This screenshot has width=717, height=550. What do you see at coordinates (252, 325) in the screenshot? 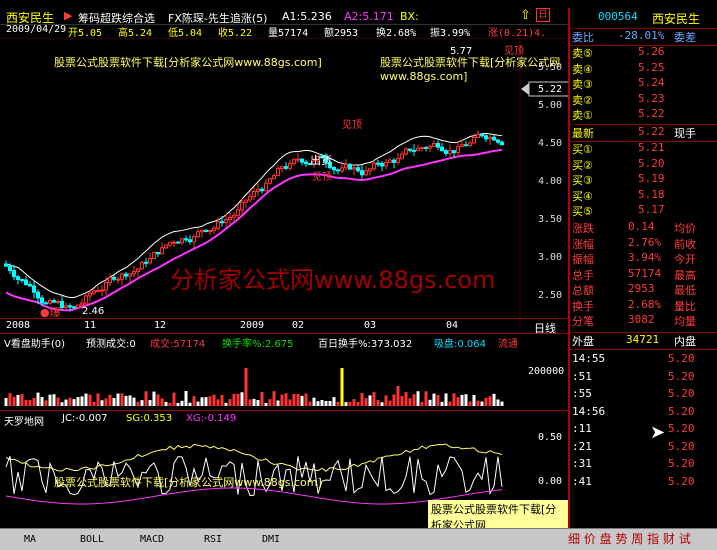
I see `date-2009: 2009` at bounding box center [252, 325].